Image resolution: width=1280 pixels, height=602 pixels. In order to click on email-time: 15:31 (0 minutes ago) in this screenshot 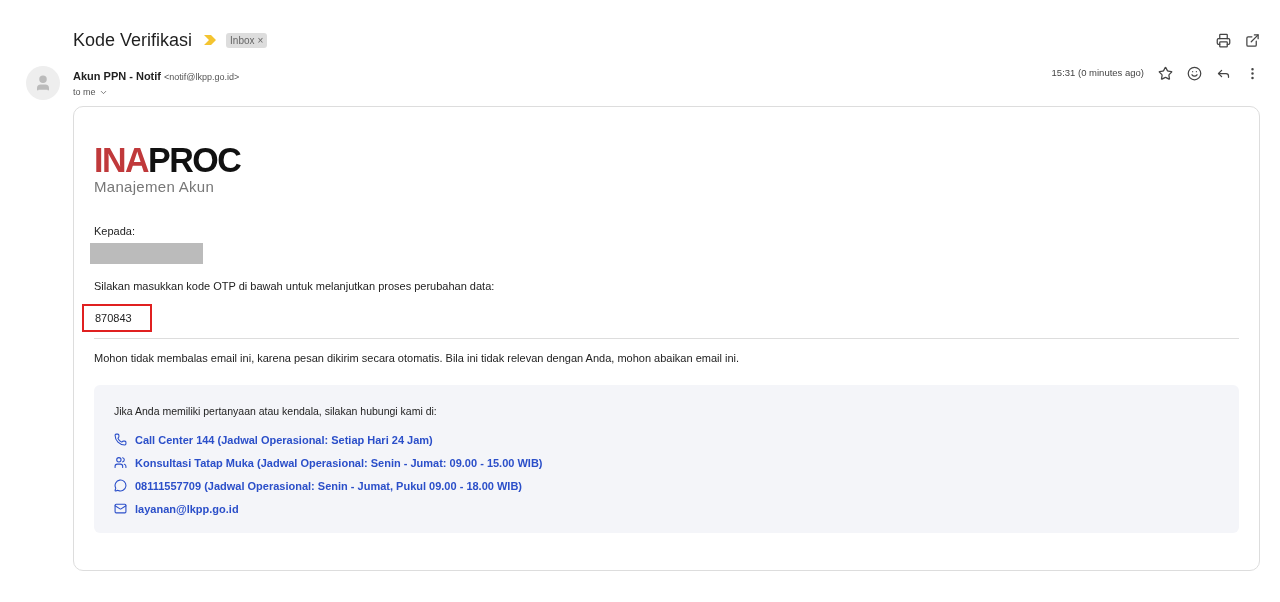, I will do `click(1097, 73)`.